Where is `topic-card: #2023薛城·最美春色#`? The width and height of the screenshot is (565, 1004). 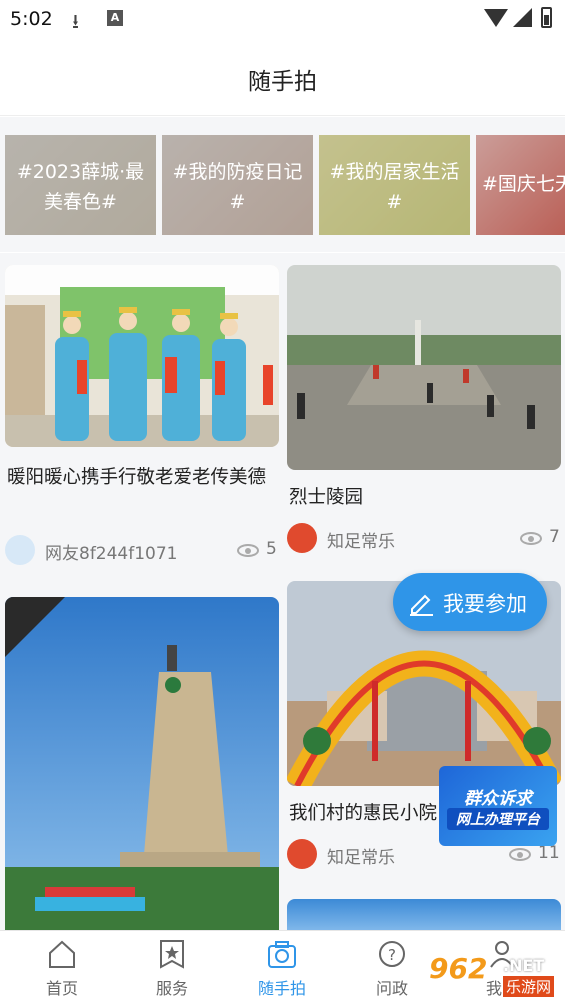 topic-card: #2023薛城·最美春色# is located at coordinates (80, 185).